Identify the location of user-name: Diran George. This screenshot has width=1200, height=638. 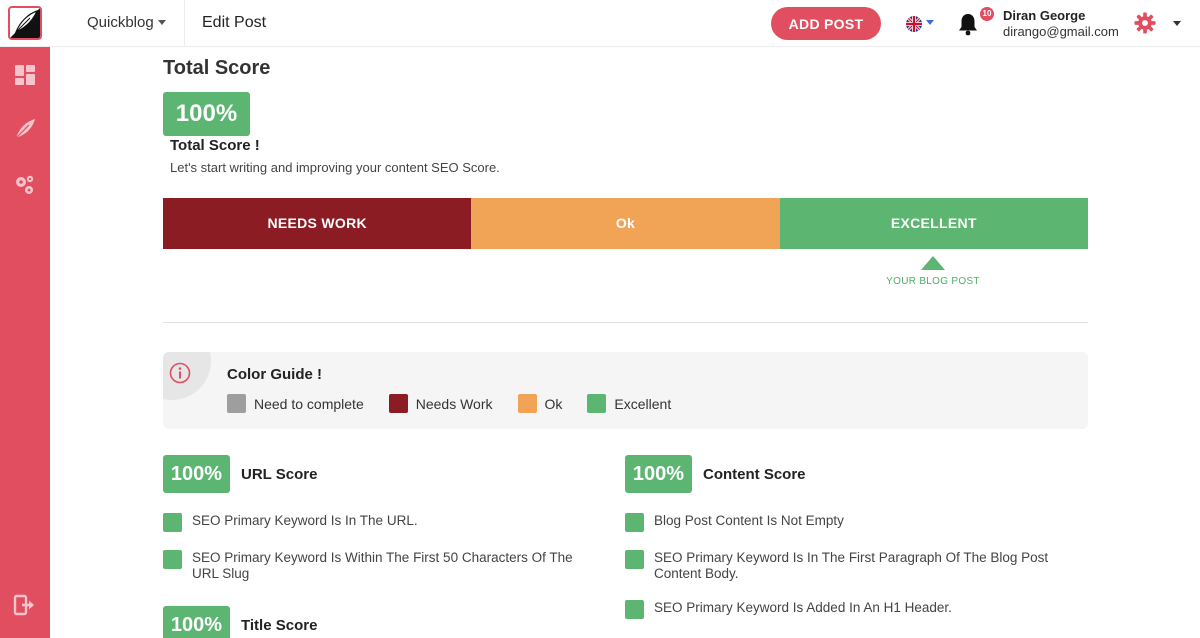
(1044, 15).